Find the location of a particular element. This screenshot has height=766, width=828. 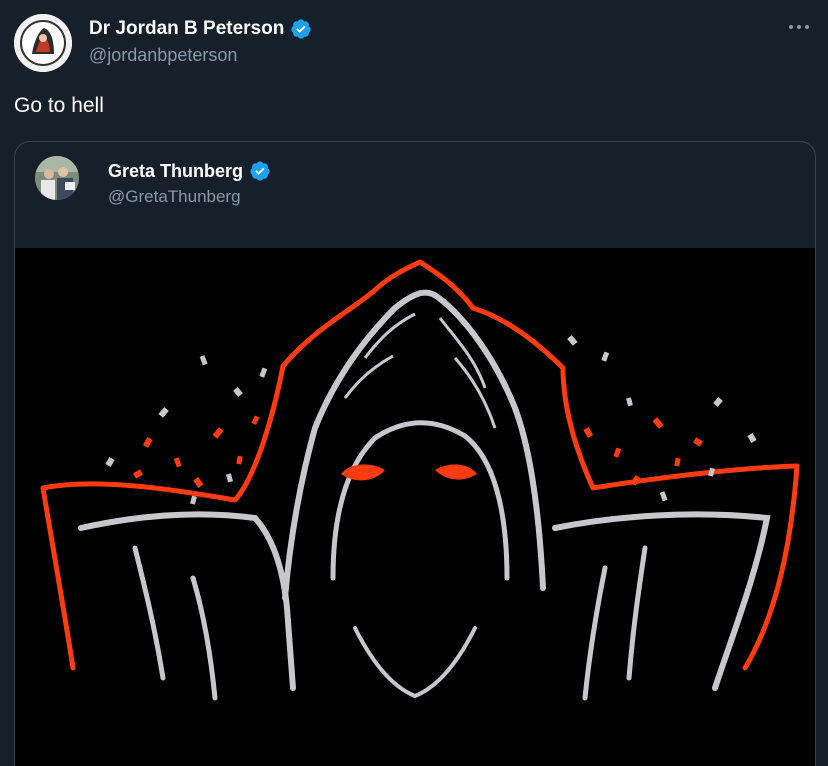

author-name-row: Dr Jordan B Peterson is located at coordinates (200, 29).